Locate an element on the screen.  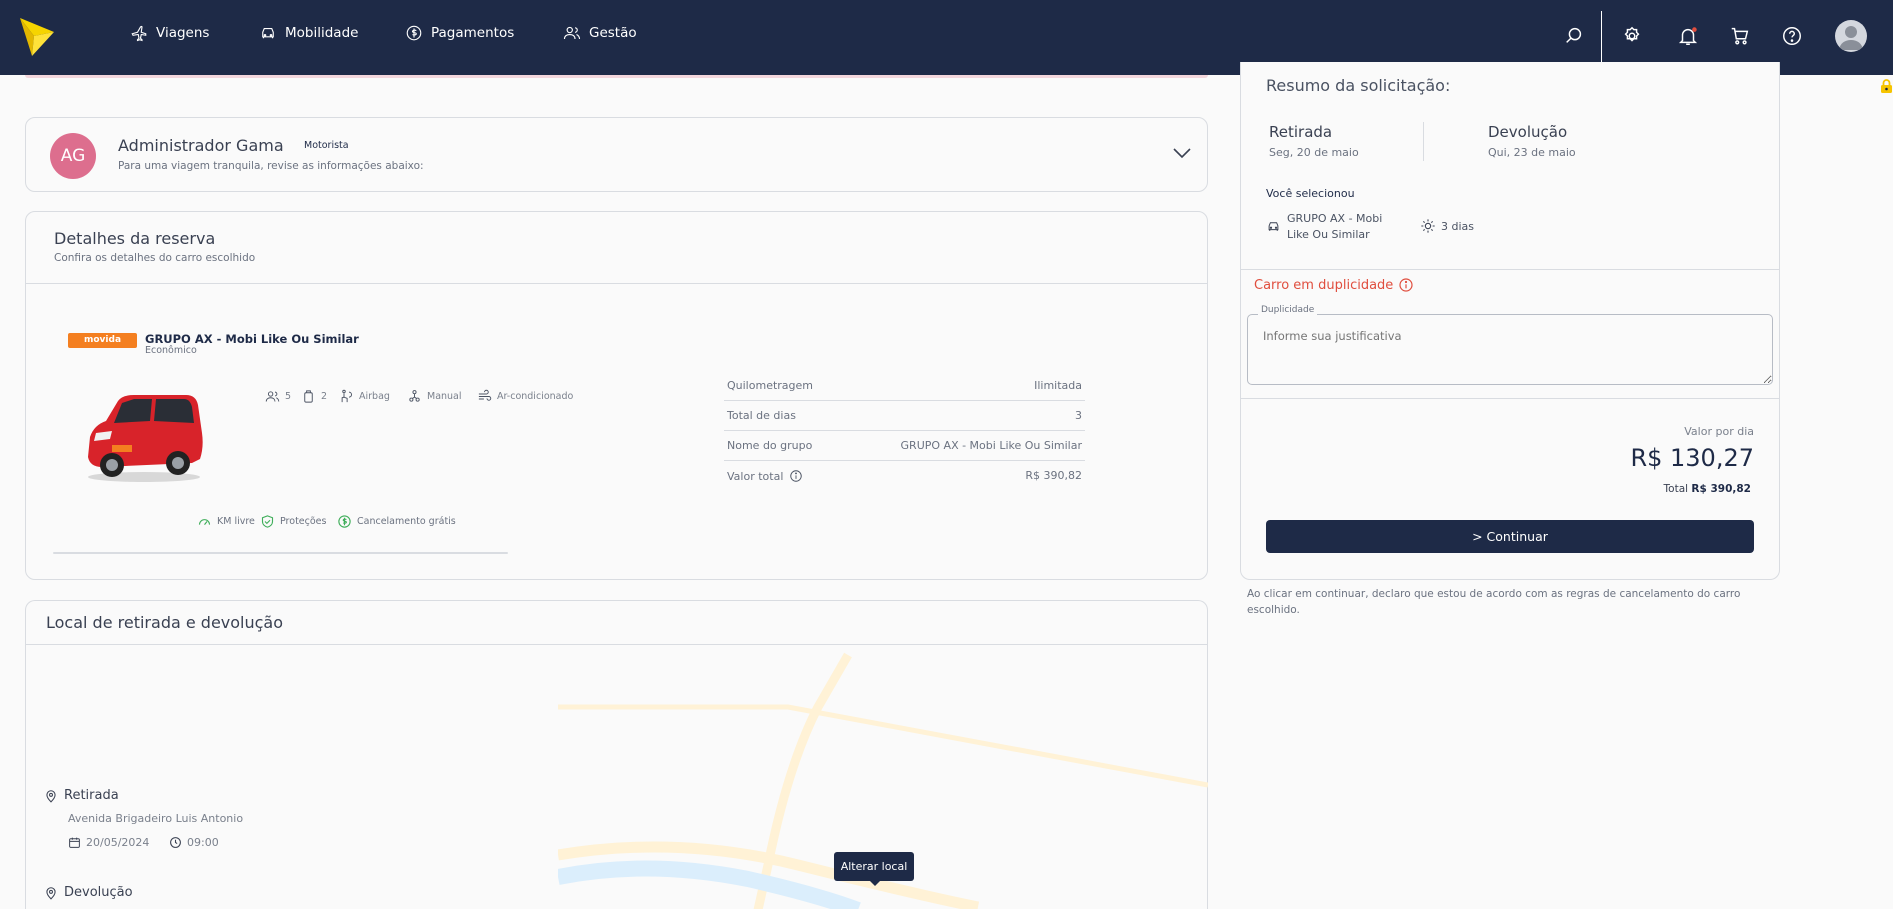
spec-row-quilometragem: Quilometragem Ilimitada is located at coordinates (904, 386).